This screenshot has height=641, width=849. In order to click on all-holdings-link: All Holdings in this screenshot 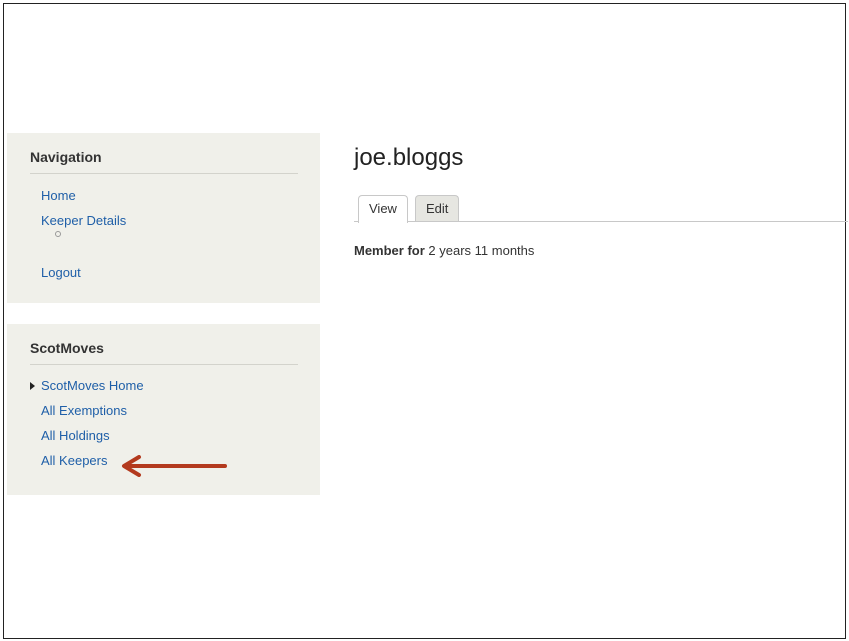, I will do `click(75, 435)`.